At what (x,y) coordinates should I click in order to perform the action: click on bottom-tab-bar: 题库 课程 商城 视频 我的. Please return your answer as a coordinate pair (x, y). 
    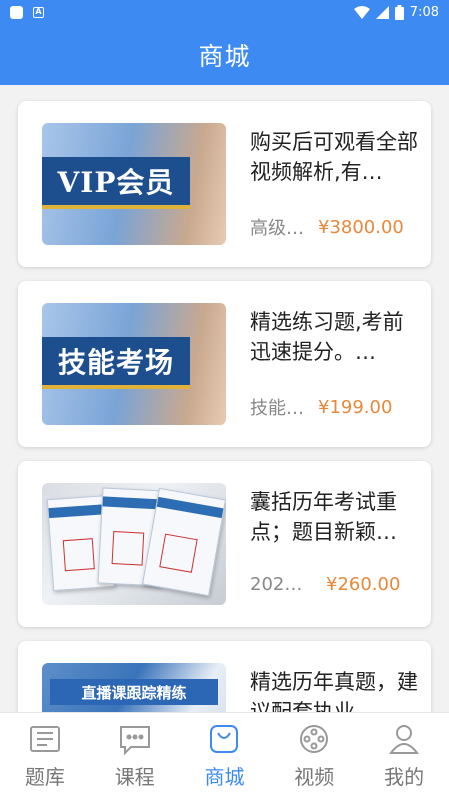
    Looking at the image, I should click on (224, 756).